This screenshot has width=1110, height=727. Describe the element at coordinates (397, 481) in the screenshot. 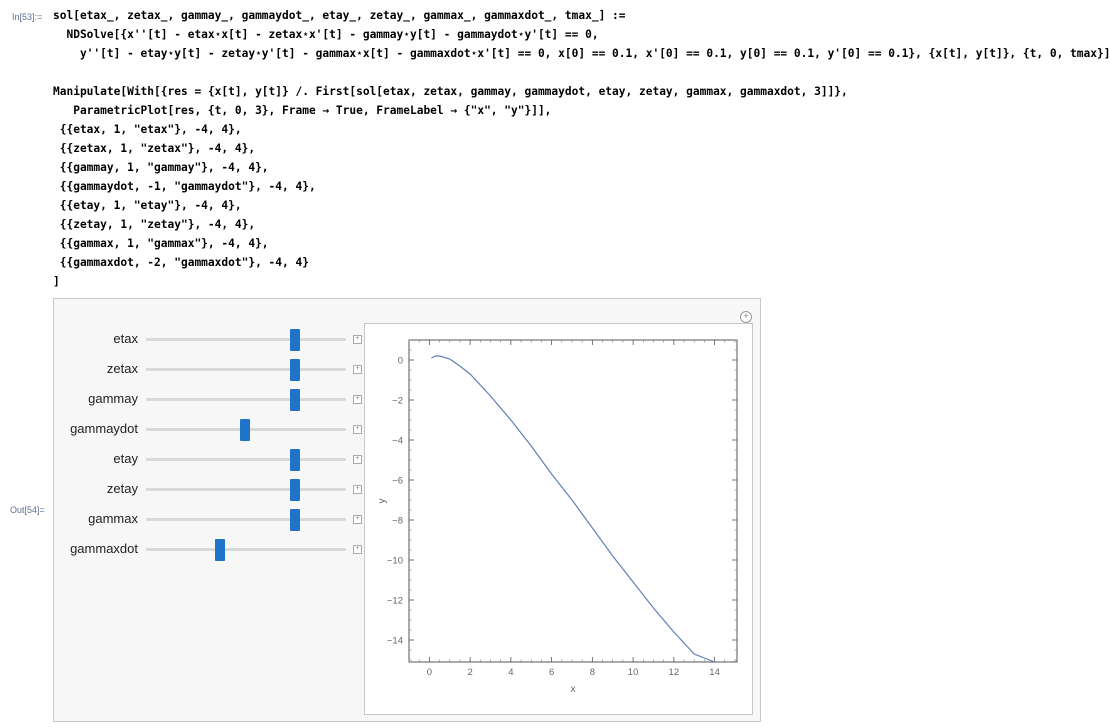

I see `y-tick-label: −6` at that location.